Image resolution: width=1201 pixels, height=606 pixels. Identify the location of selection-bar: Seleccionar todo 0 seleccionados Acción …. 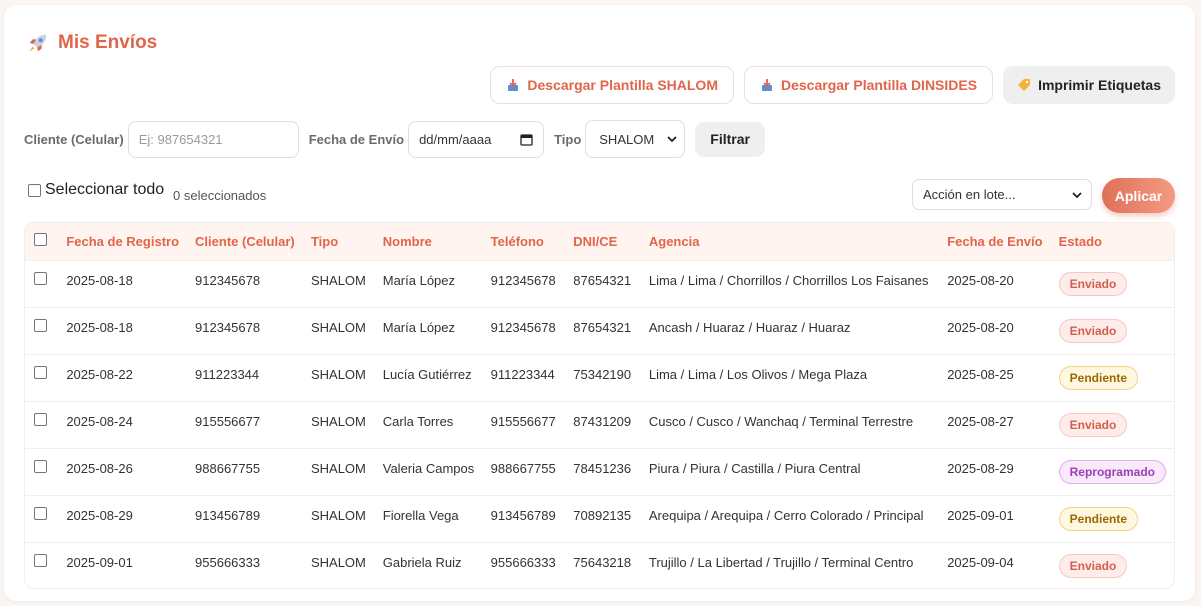
(599, 195).